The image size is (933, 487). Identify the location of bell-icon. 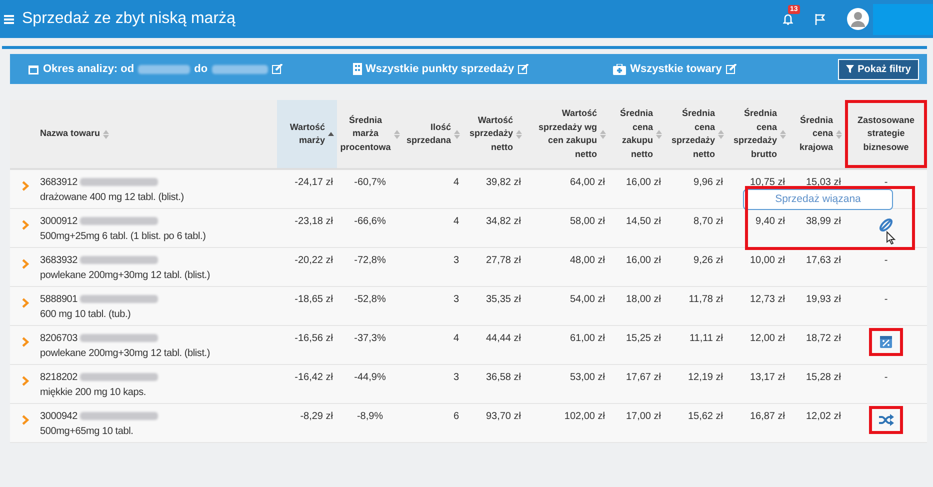
(788, 19).